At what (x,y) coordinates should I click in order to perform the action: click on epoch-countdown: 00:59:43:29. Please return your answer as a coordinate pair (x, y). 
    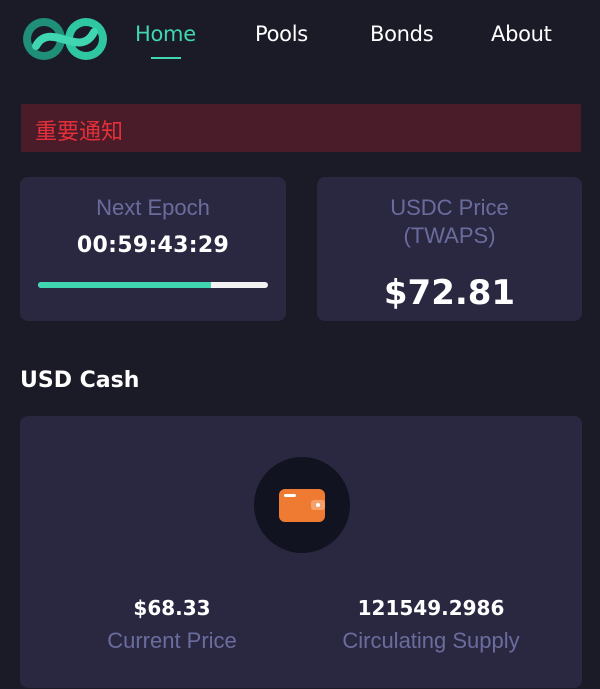
    Looking at the image, I should click on (153, 245).